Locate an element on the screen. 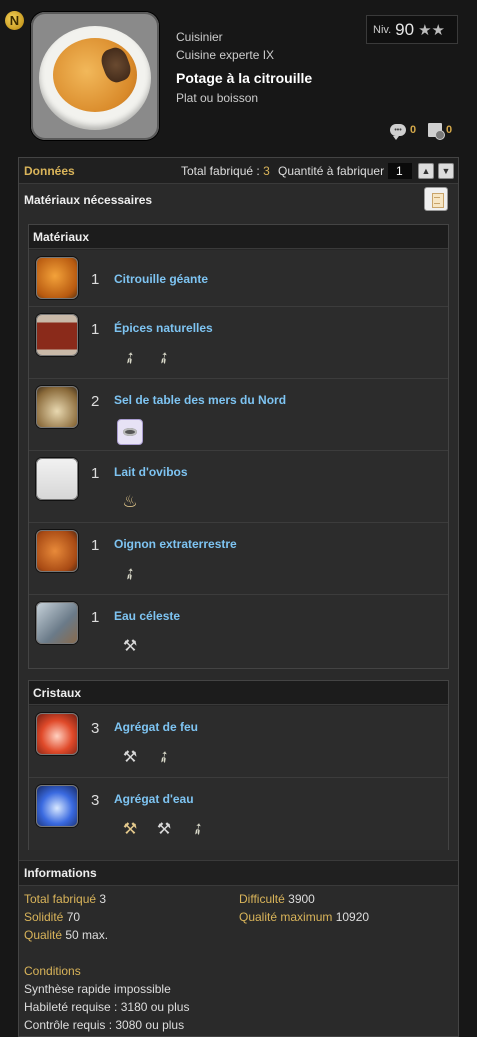 Image resolution: width=477 pixels, height=1037 pixels. level-badge: Niv. 90 ★★ is located at coordinates (412, 29).